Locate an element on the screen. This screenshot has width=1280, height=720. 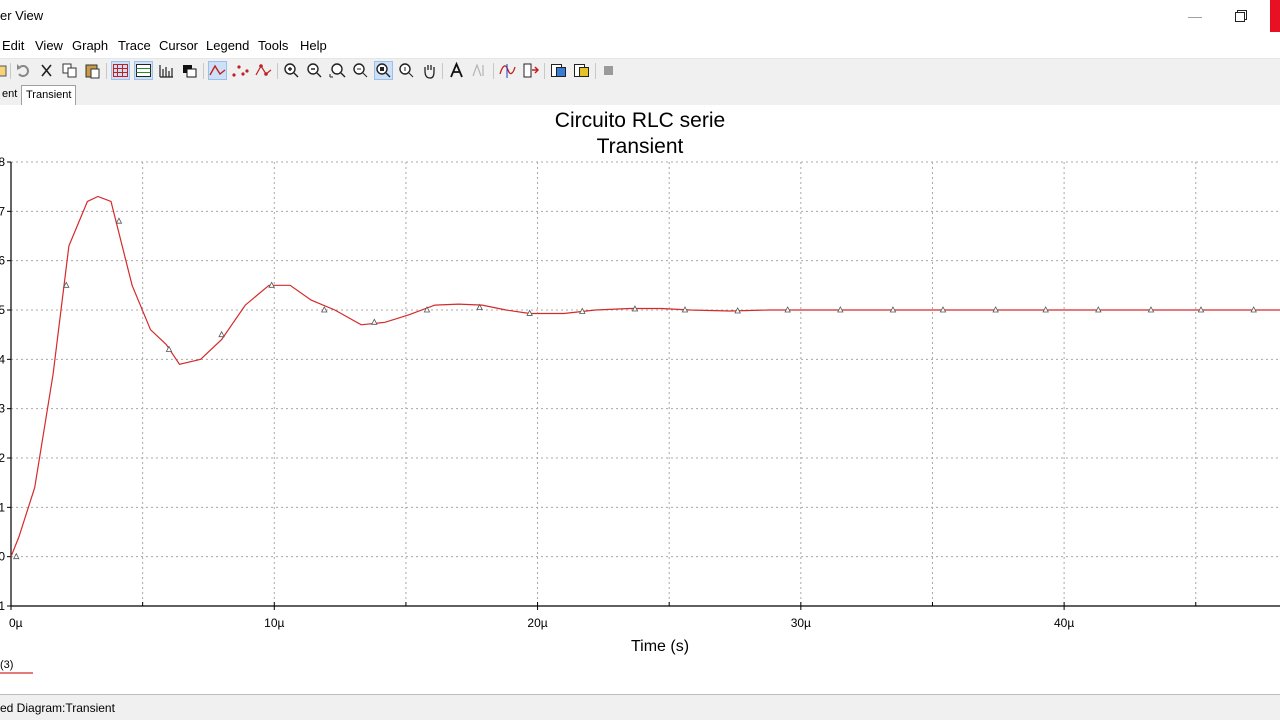
menu-trace: Trace is located at coordinates (134, 45).